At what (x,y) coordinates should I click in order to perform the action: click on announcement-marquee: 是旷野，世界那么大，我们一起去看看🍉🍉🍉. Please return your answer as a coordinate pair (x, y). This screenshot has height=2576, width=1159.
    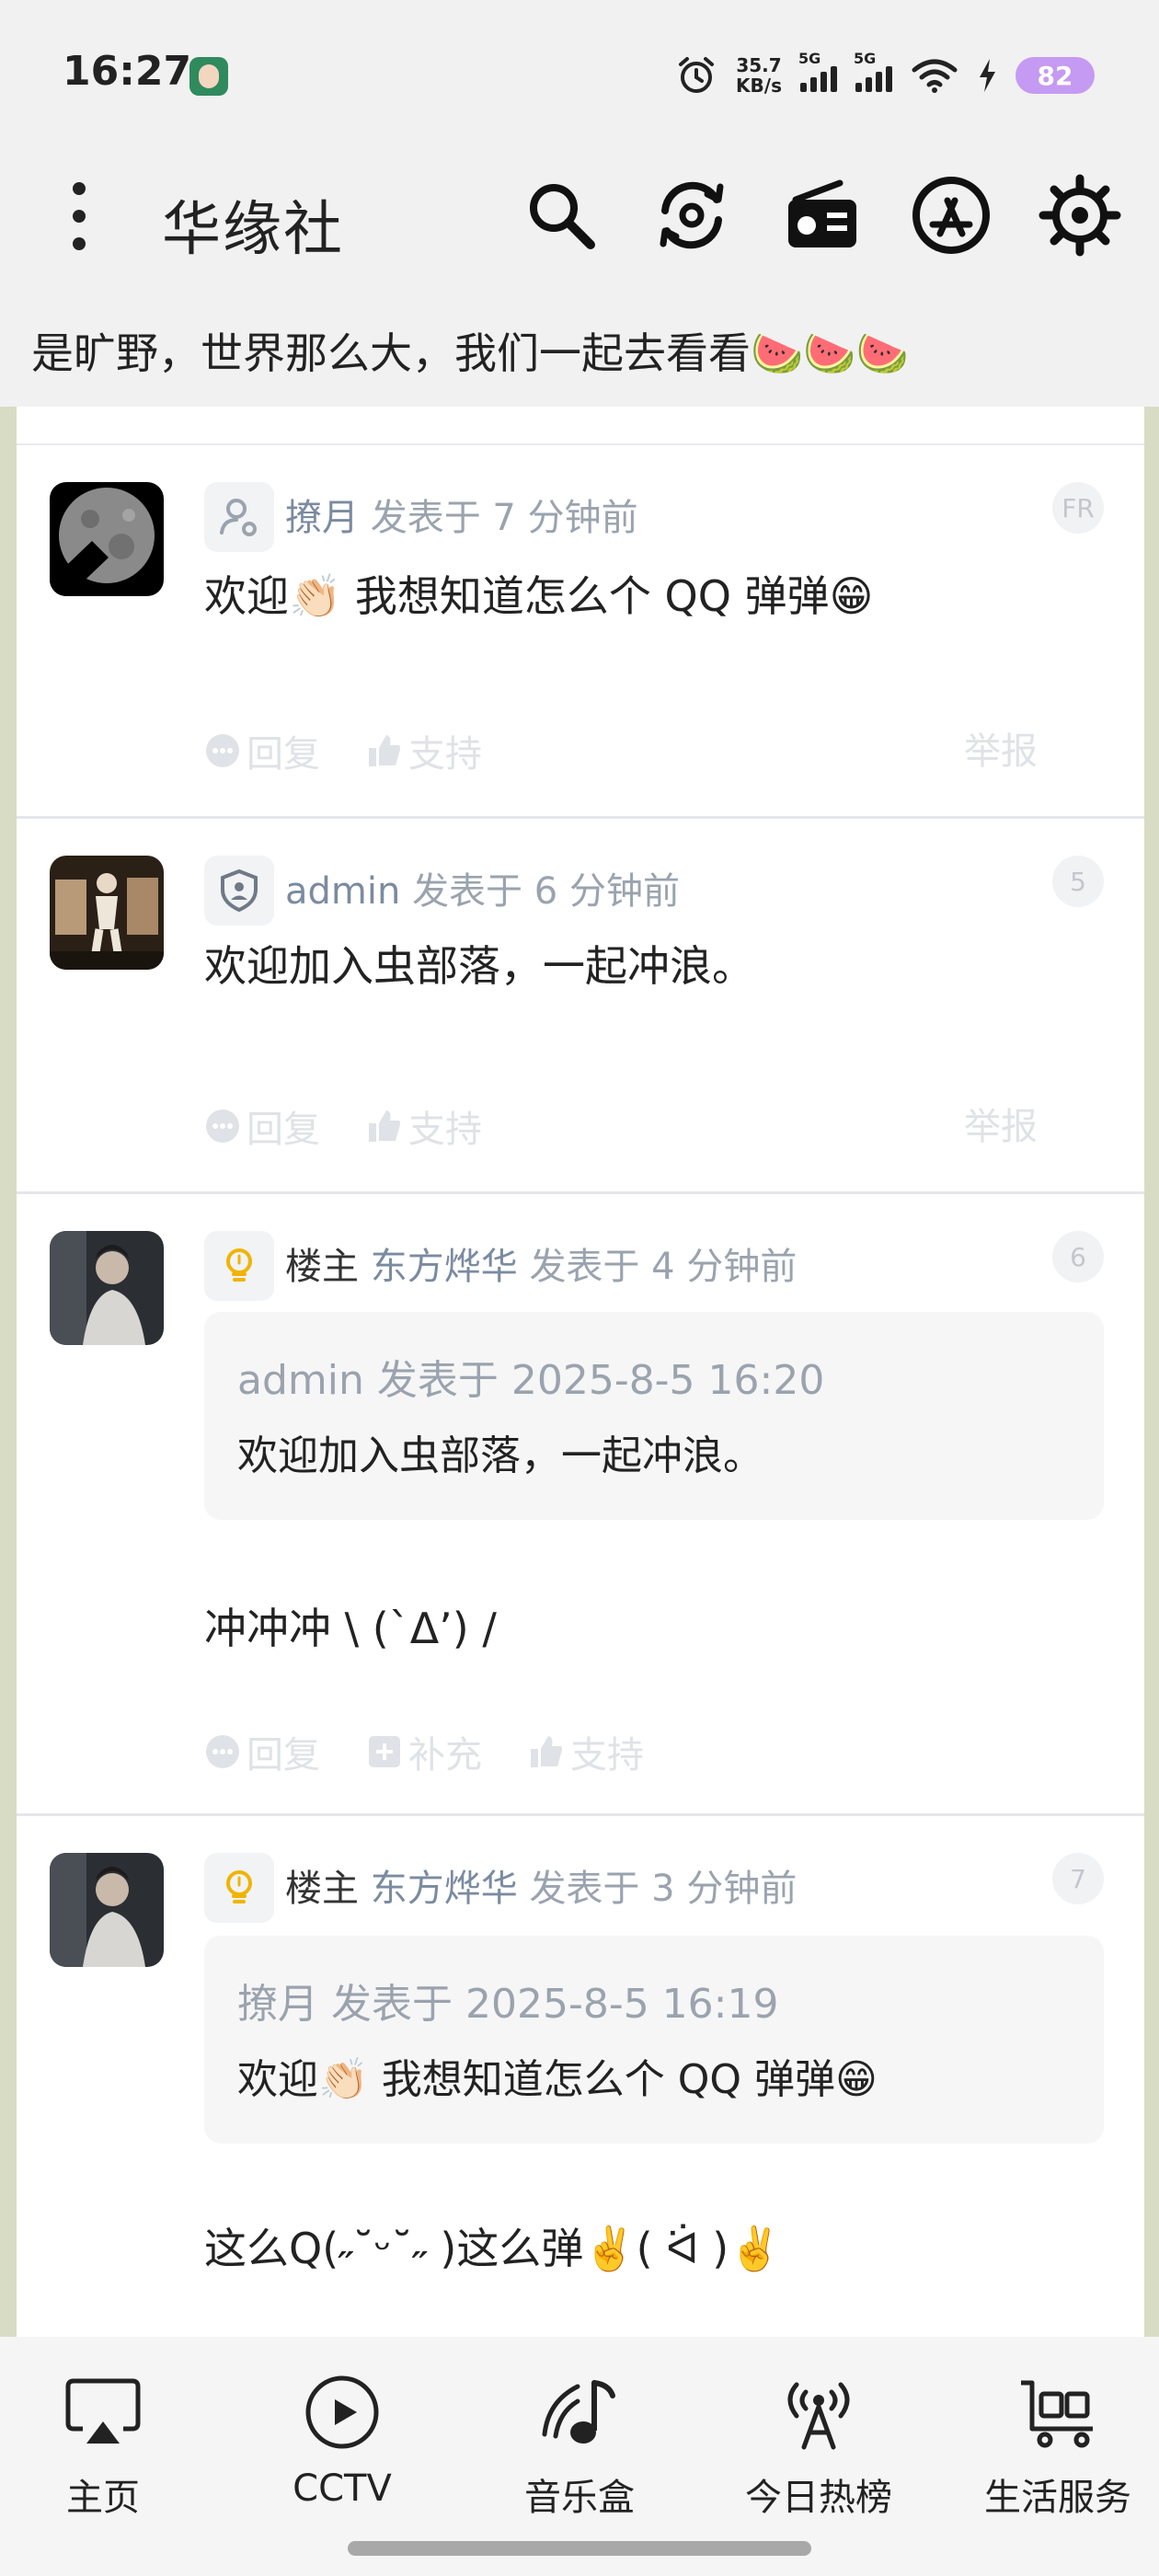
    Looking at the image, I should click on (470, 353).